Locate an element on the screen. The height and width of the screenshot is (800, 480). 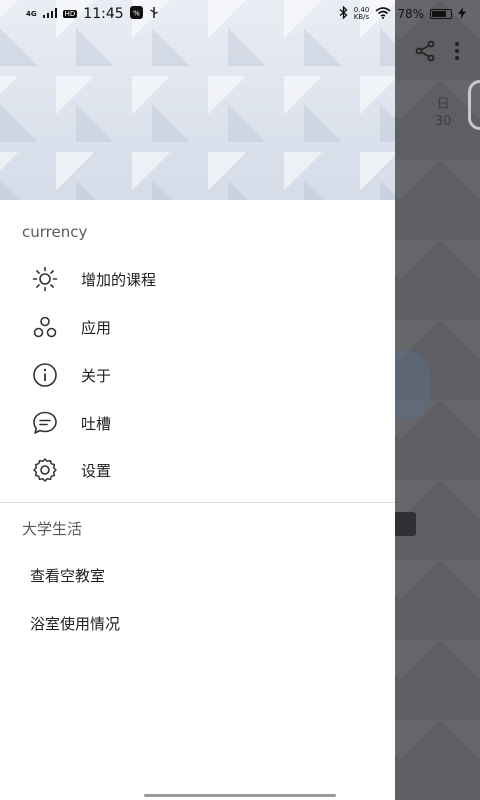
net-speed: 0.40 KB/s is located at coordinates (362, 14).